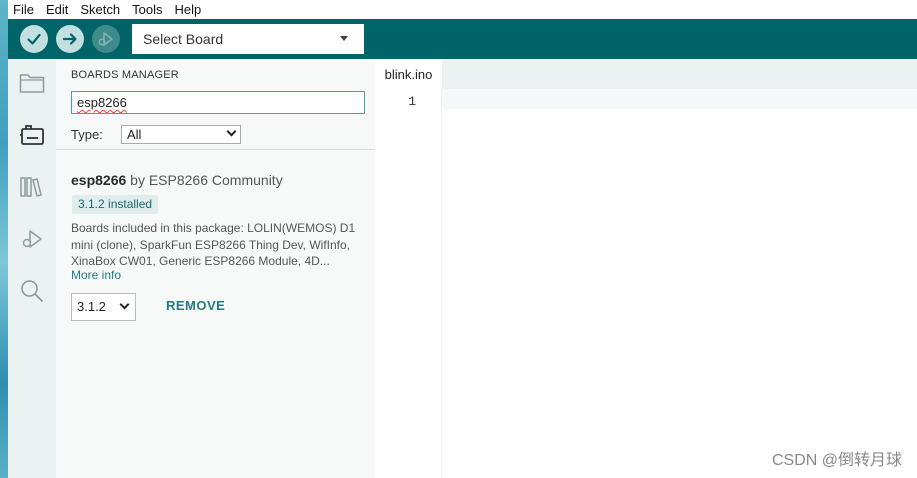  Describe the element at coordinates (206, 180) in the screenshot. I see `package-author: by ESP8266 Community` at that location.